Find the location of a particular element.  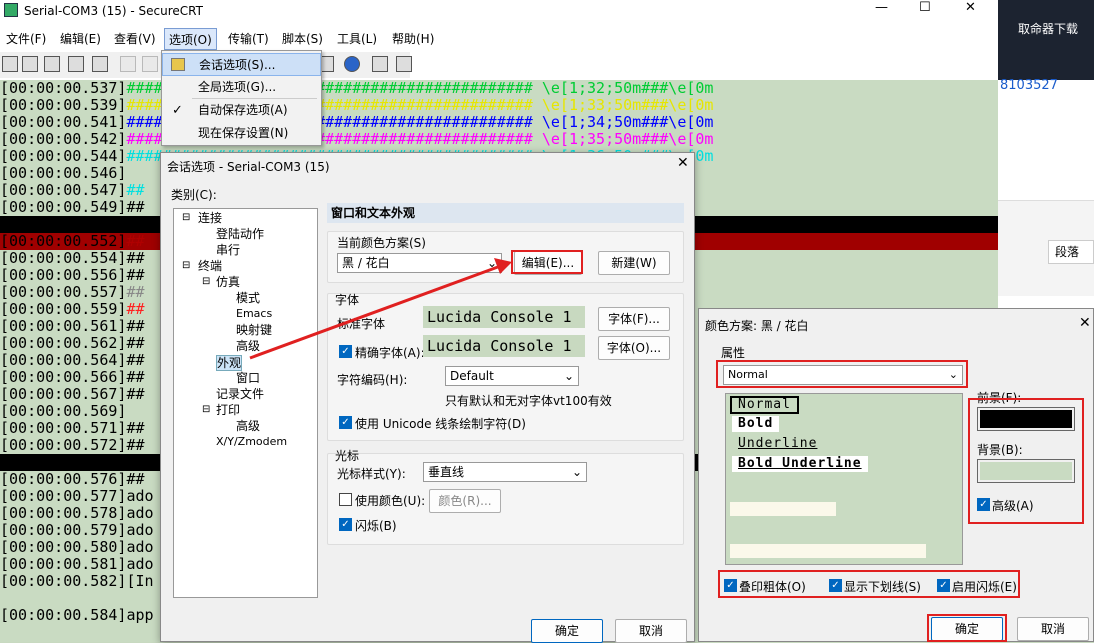

annotation-arrow is located at coordinates (380, 309).